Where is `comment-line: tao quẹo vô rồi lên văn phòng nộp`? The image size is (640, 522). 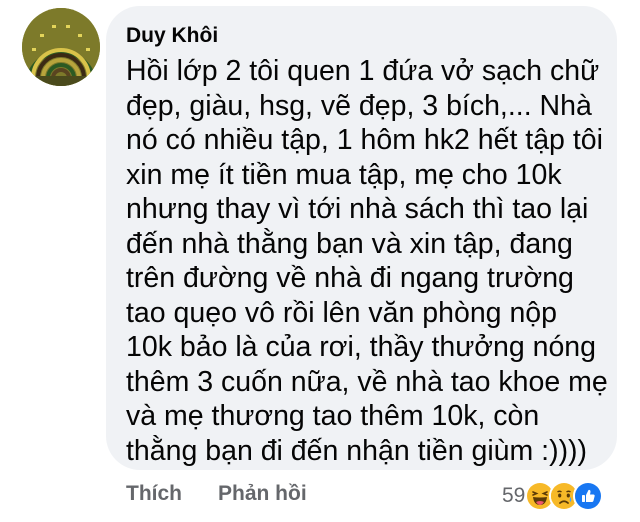 comment-line: tao quẹo vô rồi lên văn phòng nộp is located at coordinates (342, 312).